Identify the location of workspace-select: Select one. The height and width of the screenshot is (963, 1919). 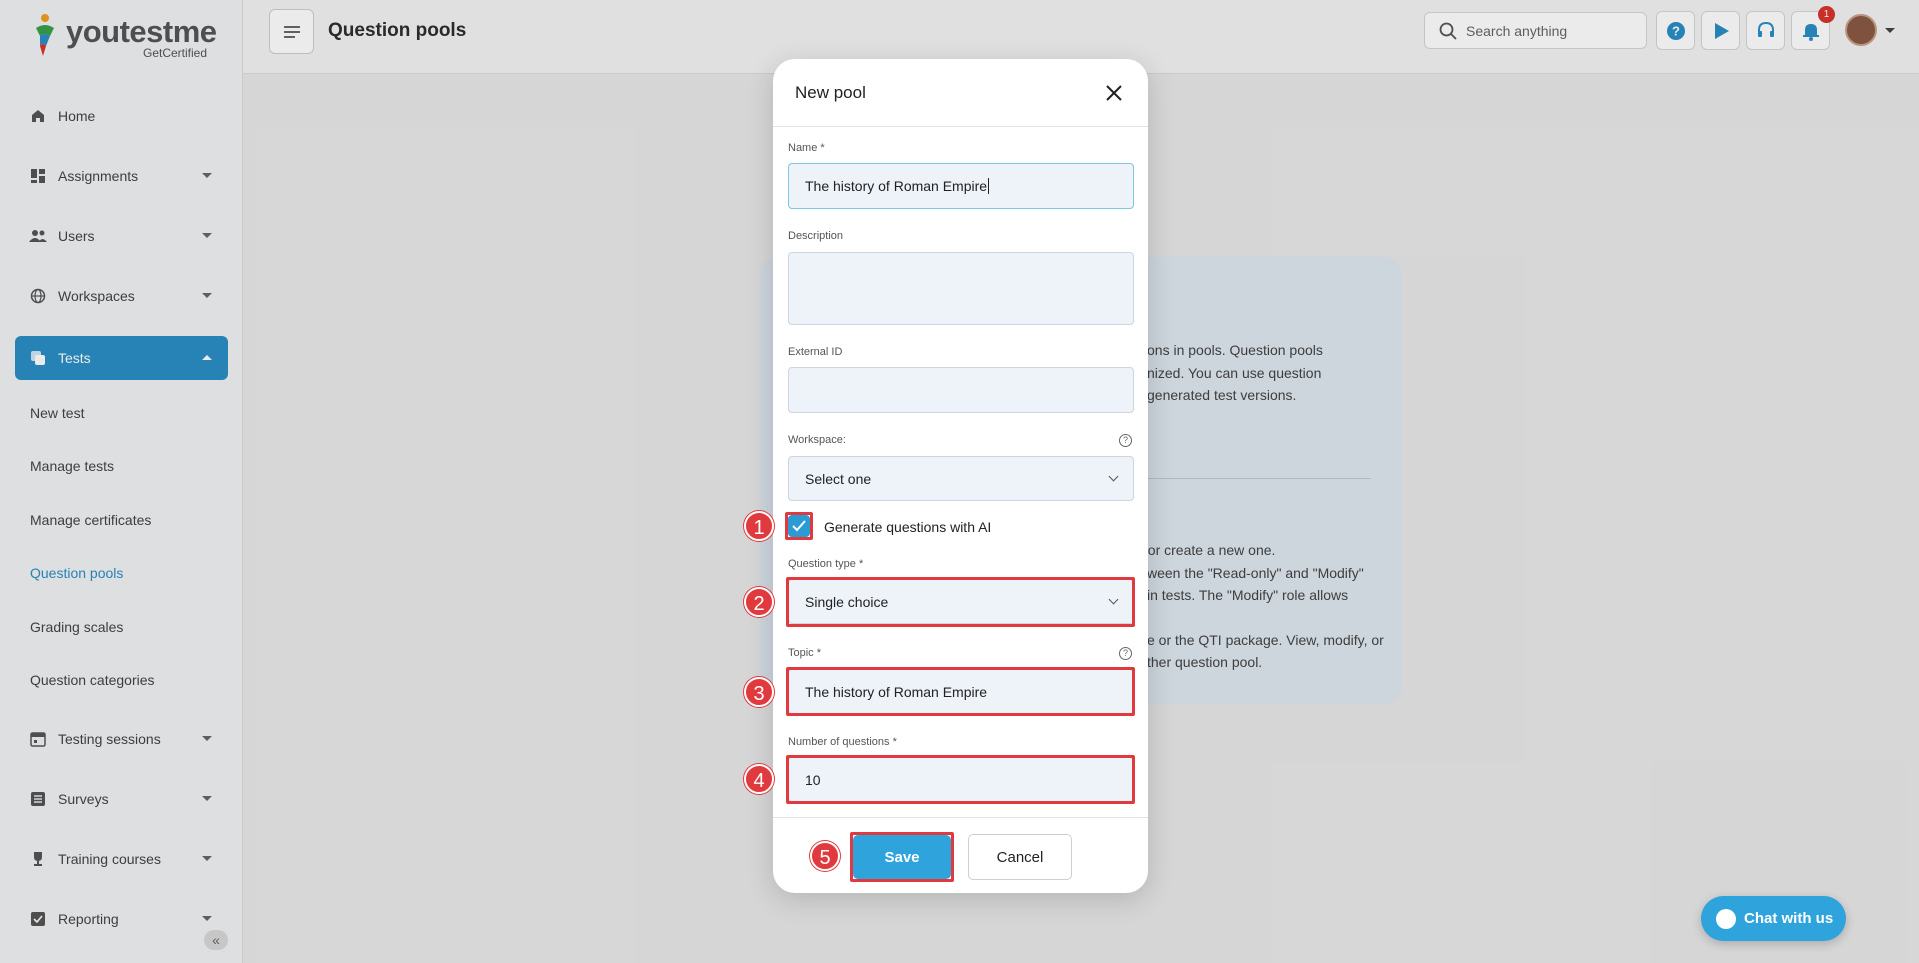
(961, 478).